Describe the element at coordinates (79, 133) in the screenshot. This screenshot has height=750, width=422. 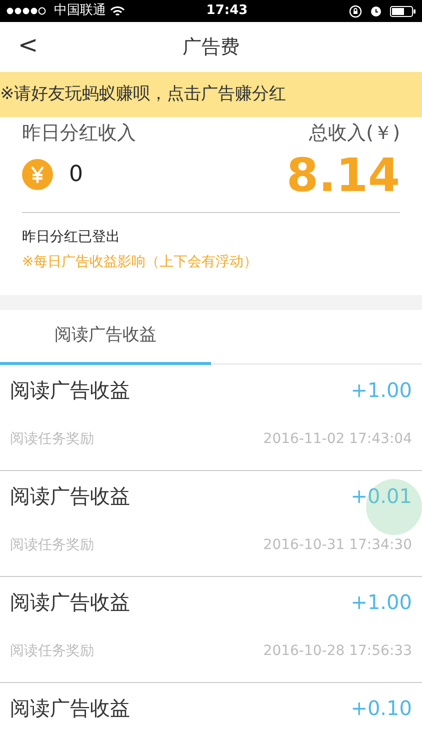
I see `yesterday-label: 昨日分红收入` at that location.